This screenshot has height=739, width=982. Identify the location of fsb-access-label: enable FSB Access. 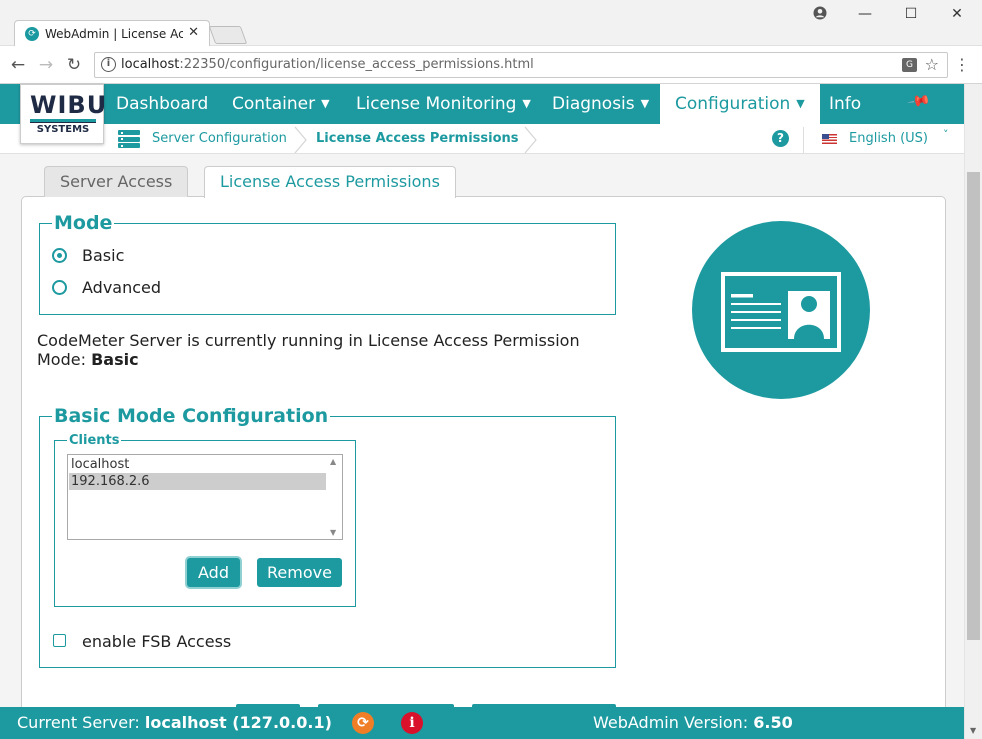
(156, 642).